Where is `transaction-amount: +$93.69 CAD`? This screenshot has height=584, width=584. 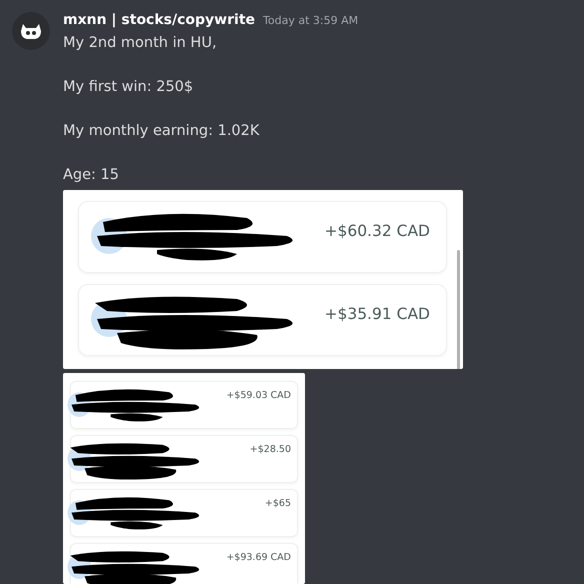 transaction-amount: +$93.69 CAD is located at coordinates (258, 557).